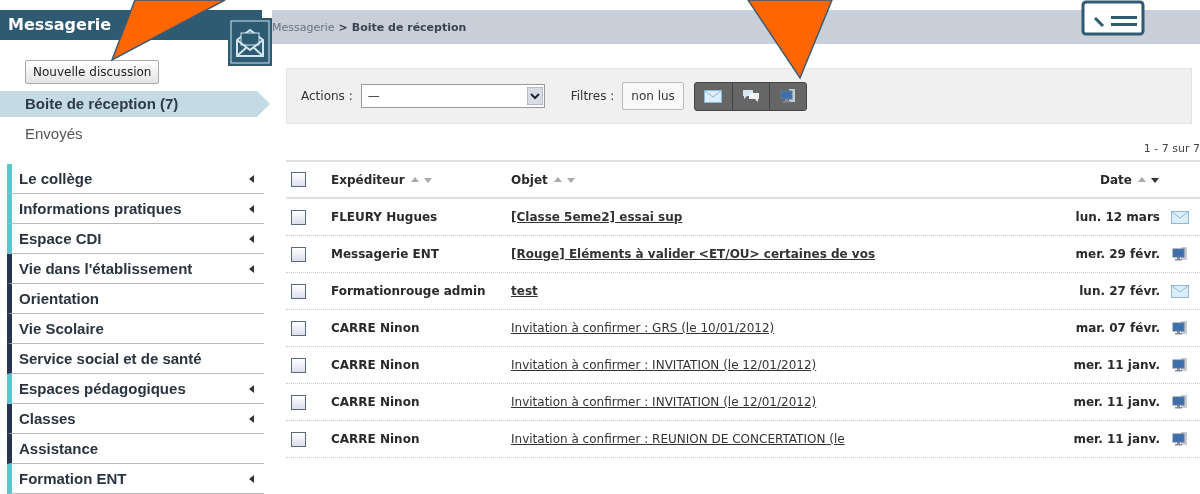 This screenshot has width=1200, height=494. Describe the element at coordinates (298, 179) in the screenshot. I see `select-all-checkbox` at that location.